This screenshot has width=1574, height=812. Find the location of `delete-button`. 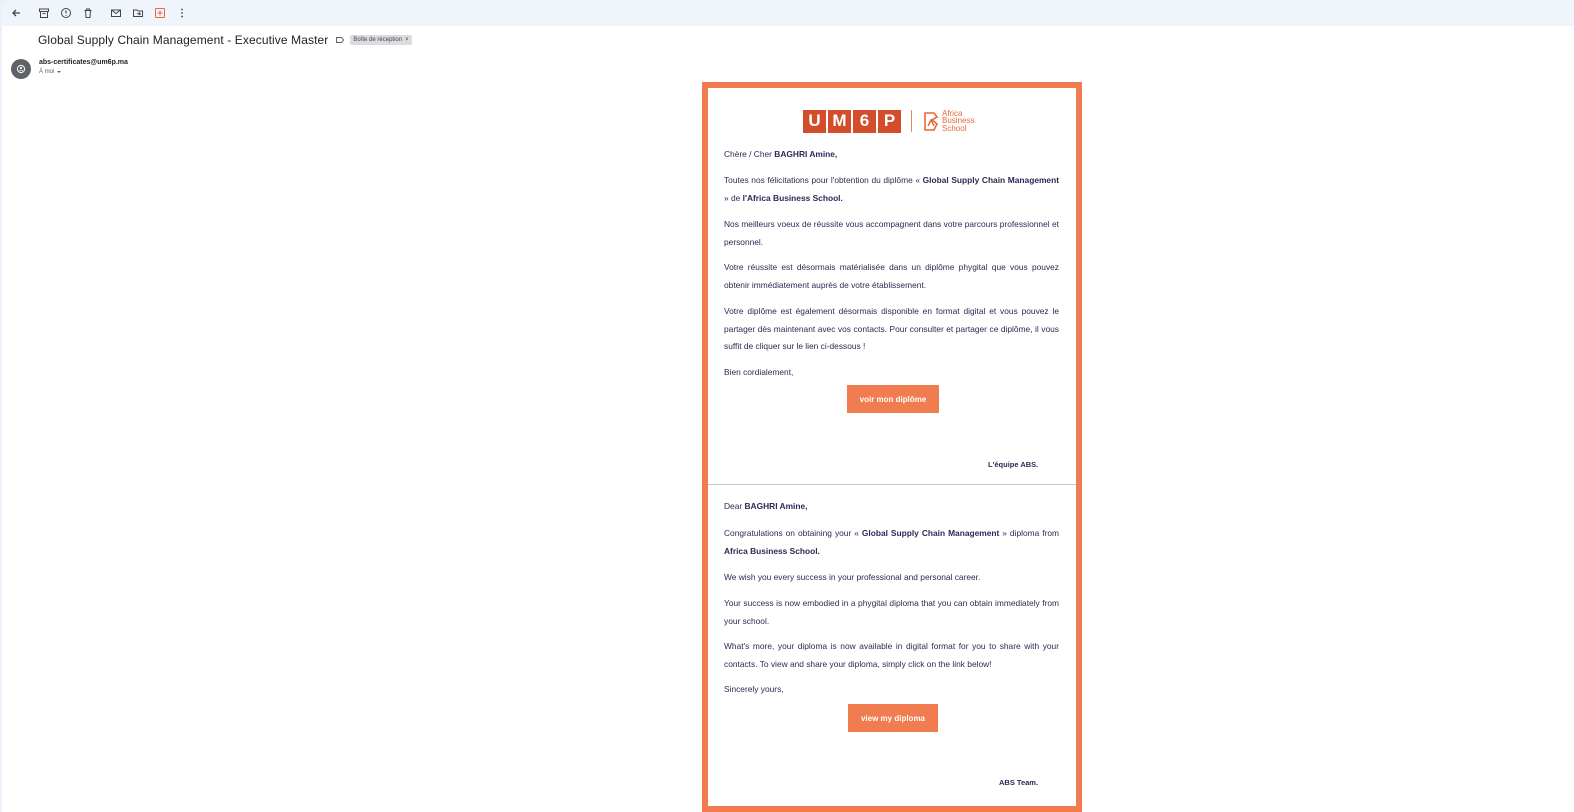

delete-button is located at coordinates (88, 13).